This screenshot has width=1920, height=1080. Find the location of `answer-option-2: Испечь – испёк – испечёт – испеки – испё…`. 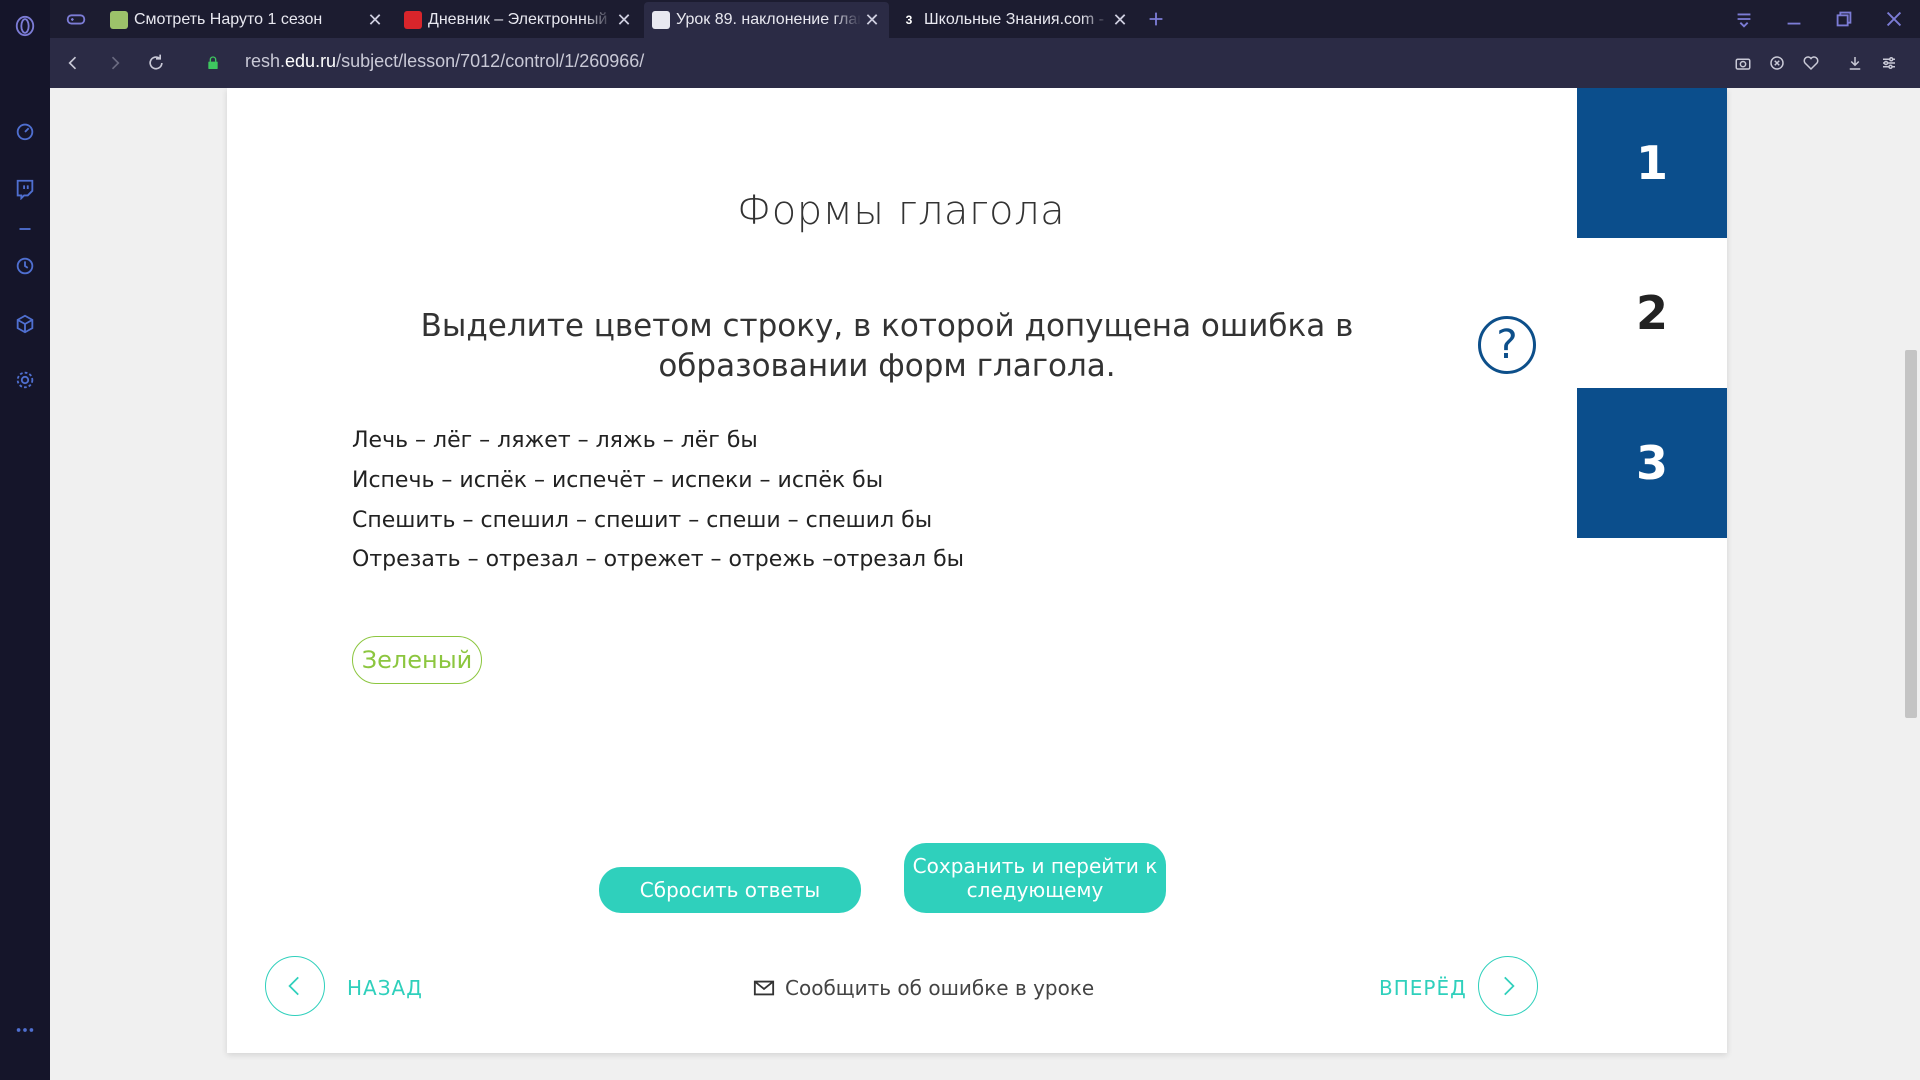

answer-option-2: Испечь – испёк – испечёт – испеки – испё… is located at coordinates (617, 480).